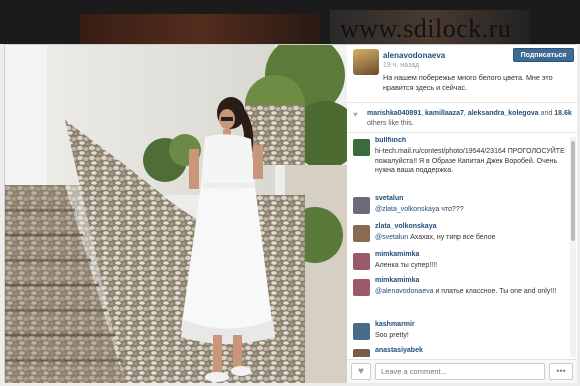  Describe the element at coordinates (405, 226) in the screenshot. I see `comment-username: zlata_volkonskaya` at that location.